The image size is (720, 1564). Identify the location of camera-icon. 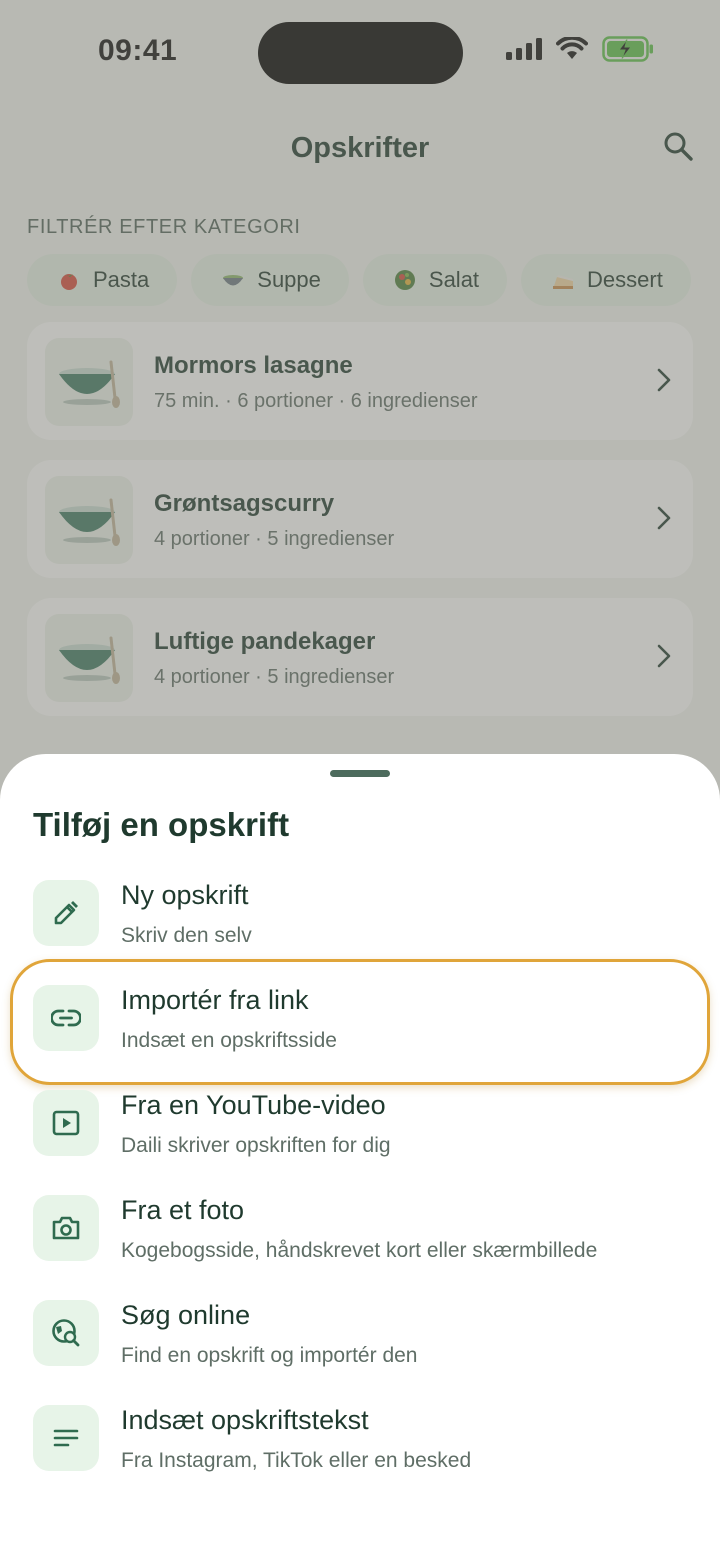
(66, 1228).